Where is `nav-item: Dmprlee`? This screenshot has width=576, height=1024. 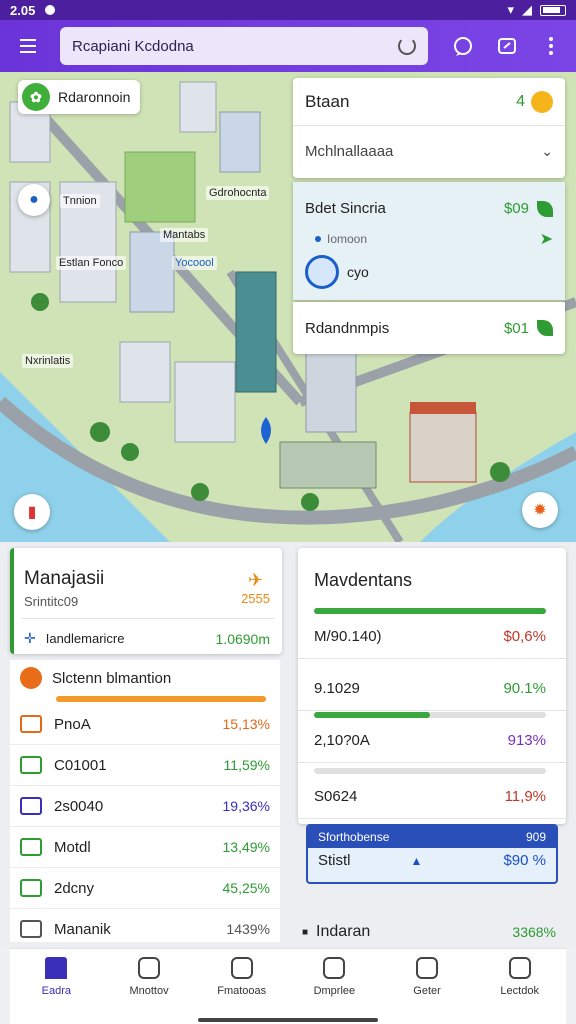 nav-item: Dmprlee is located at coordinates (334, 986).